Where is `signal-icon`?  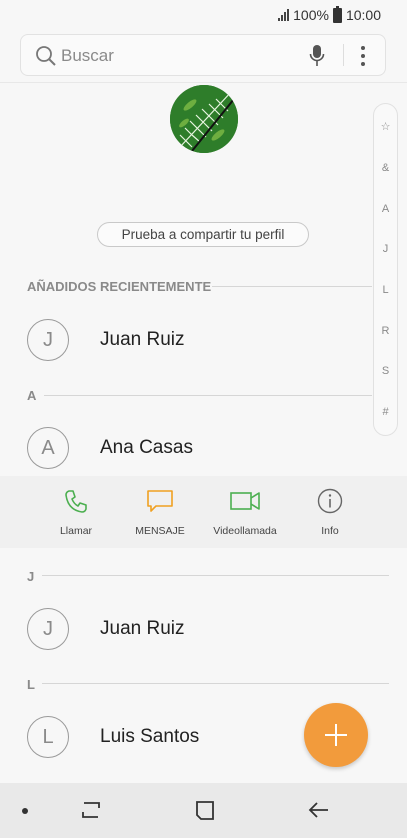
signal-icon is located at coordinates (284, 15).